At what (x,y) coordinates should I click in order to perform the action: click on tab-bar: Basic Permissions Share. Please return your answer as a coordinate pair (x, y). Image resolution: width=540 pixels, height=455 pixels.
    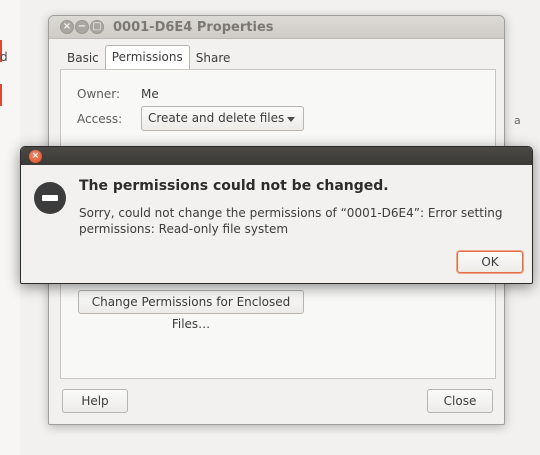
    Looking at the image, I should click on (149, 57).